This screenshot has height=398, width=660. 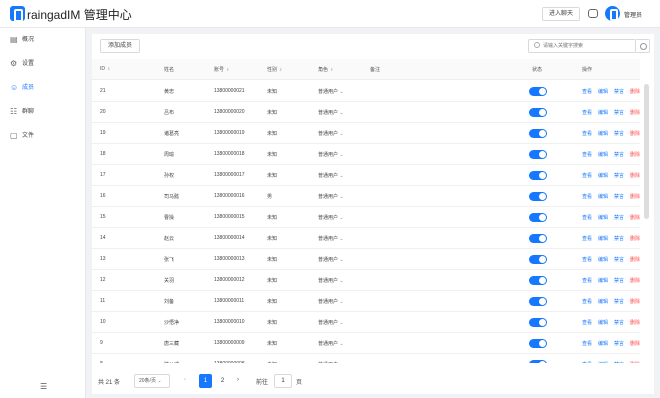 I want to click on page-size-select: 20条/页 ⌄, so click(x=152, y=381).